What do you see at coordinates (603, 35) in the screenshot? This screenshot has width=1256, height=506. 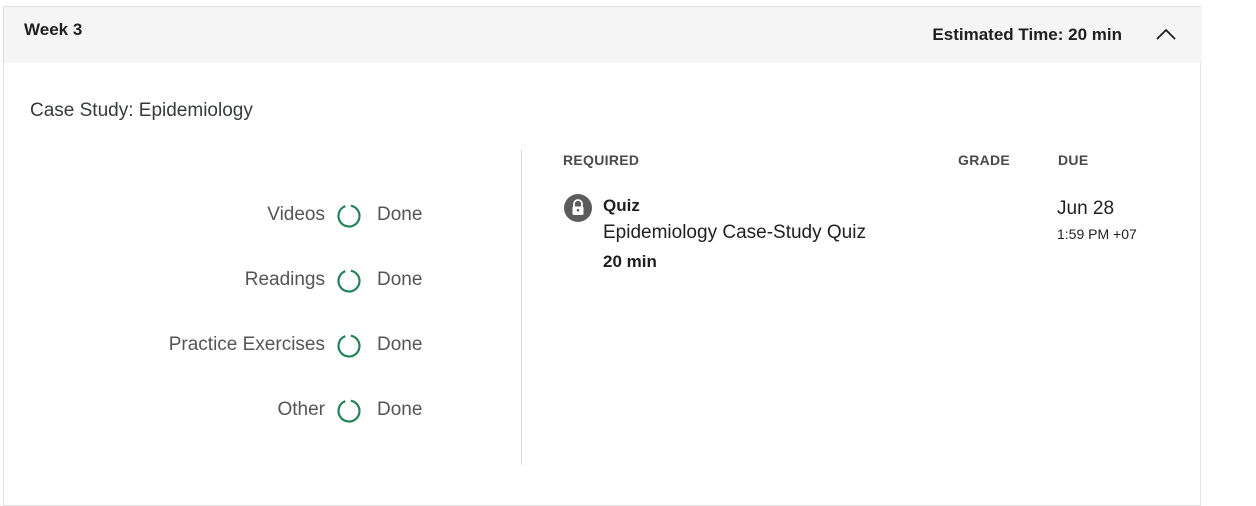 I see `week-header: Week 3 Estimated Time: 20 min` at bounding box center [603, 35].